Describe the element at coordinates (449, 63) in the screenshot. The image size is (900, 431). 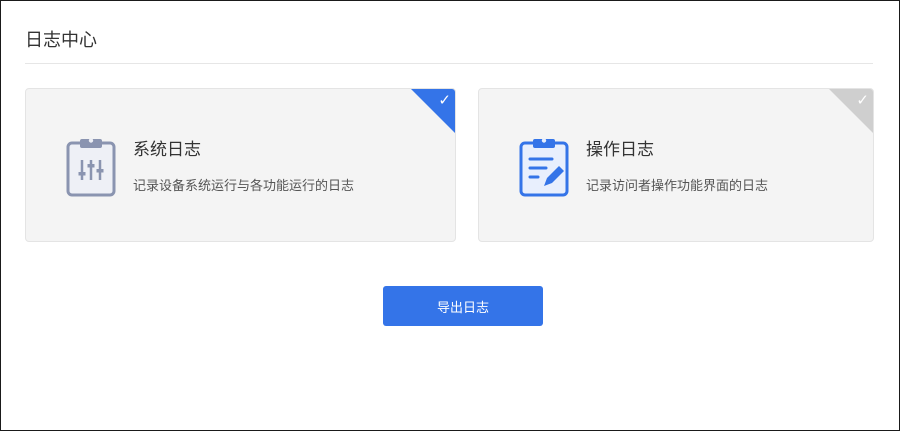
I see `title-divider` at that location.